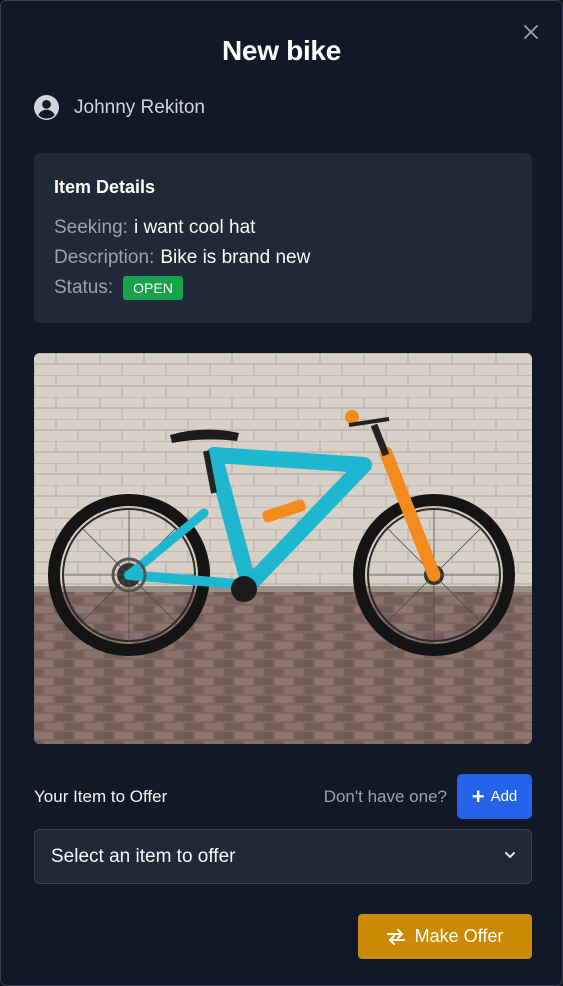  I want to click on offer-actions: Don't have one? + Add, so click(428, 796).